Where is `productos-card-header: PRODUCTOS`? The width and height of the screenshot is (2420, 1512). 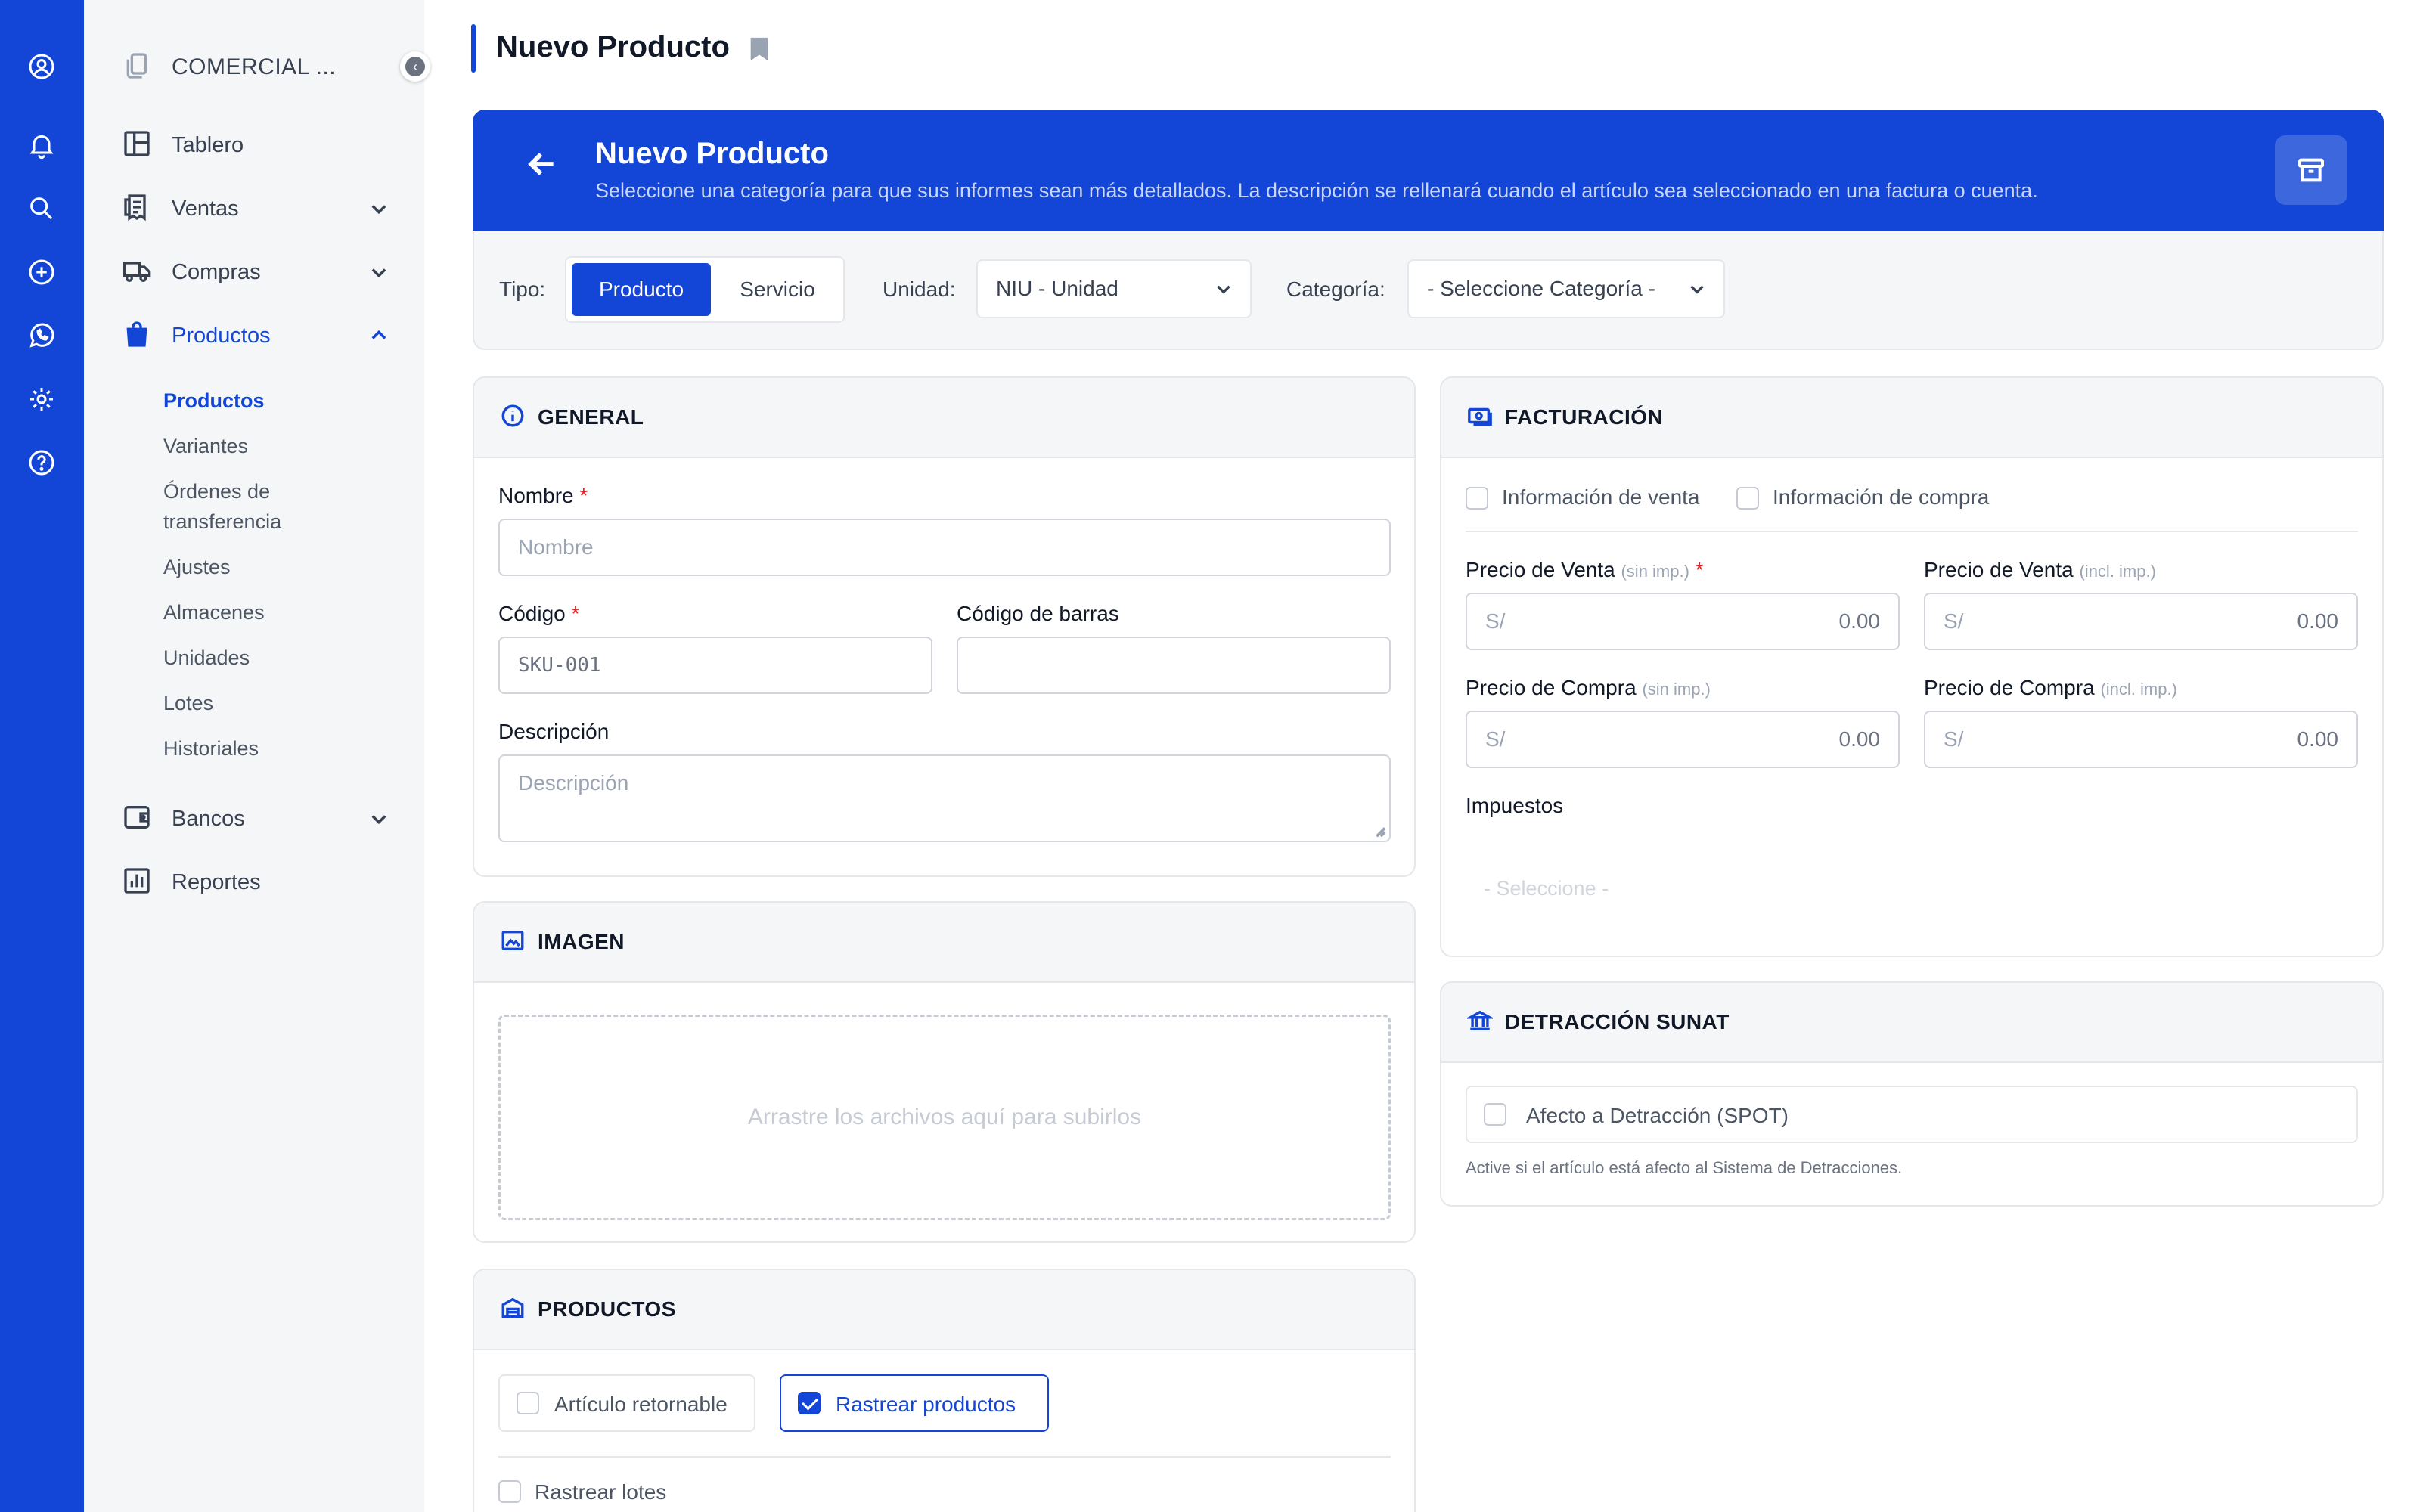
productos-card-header: PRODUCTOS is located at coordinates (944, 1310).